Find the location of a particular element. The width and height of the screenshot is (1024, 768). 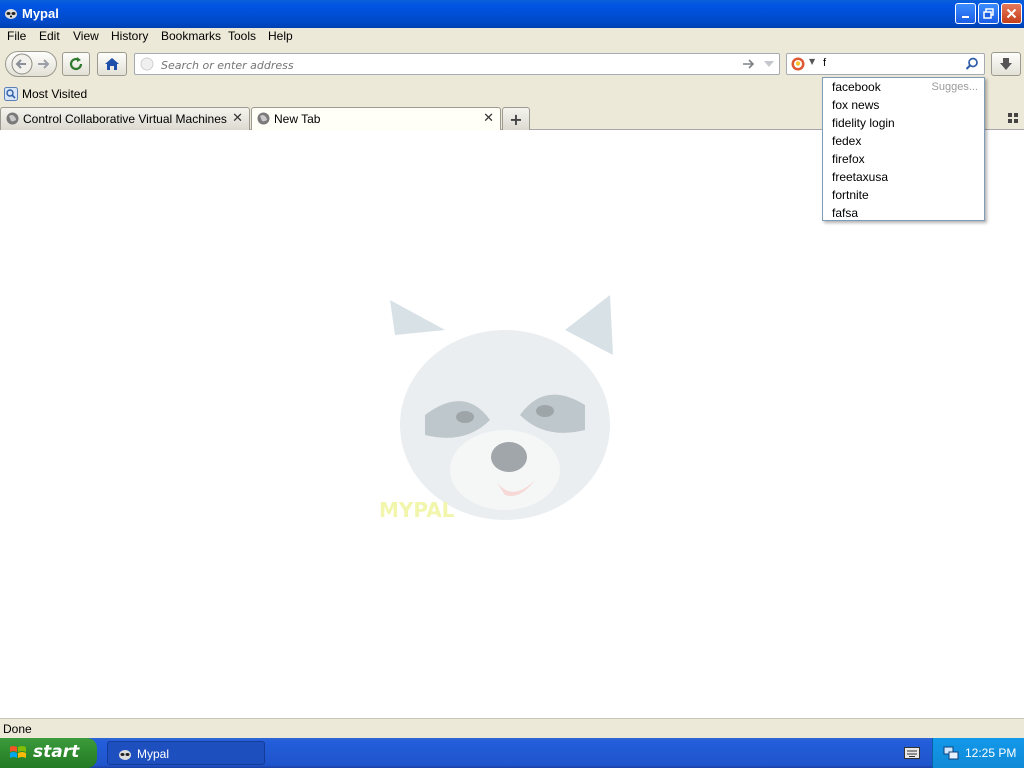

reload-icon is located at coordinates (76, 64).